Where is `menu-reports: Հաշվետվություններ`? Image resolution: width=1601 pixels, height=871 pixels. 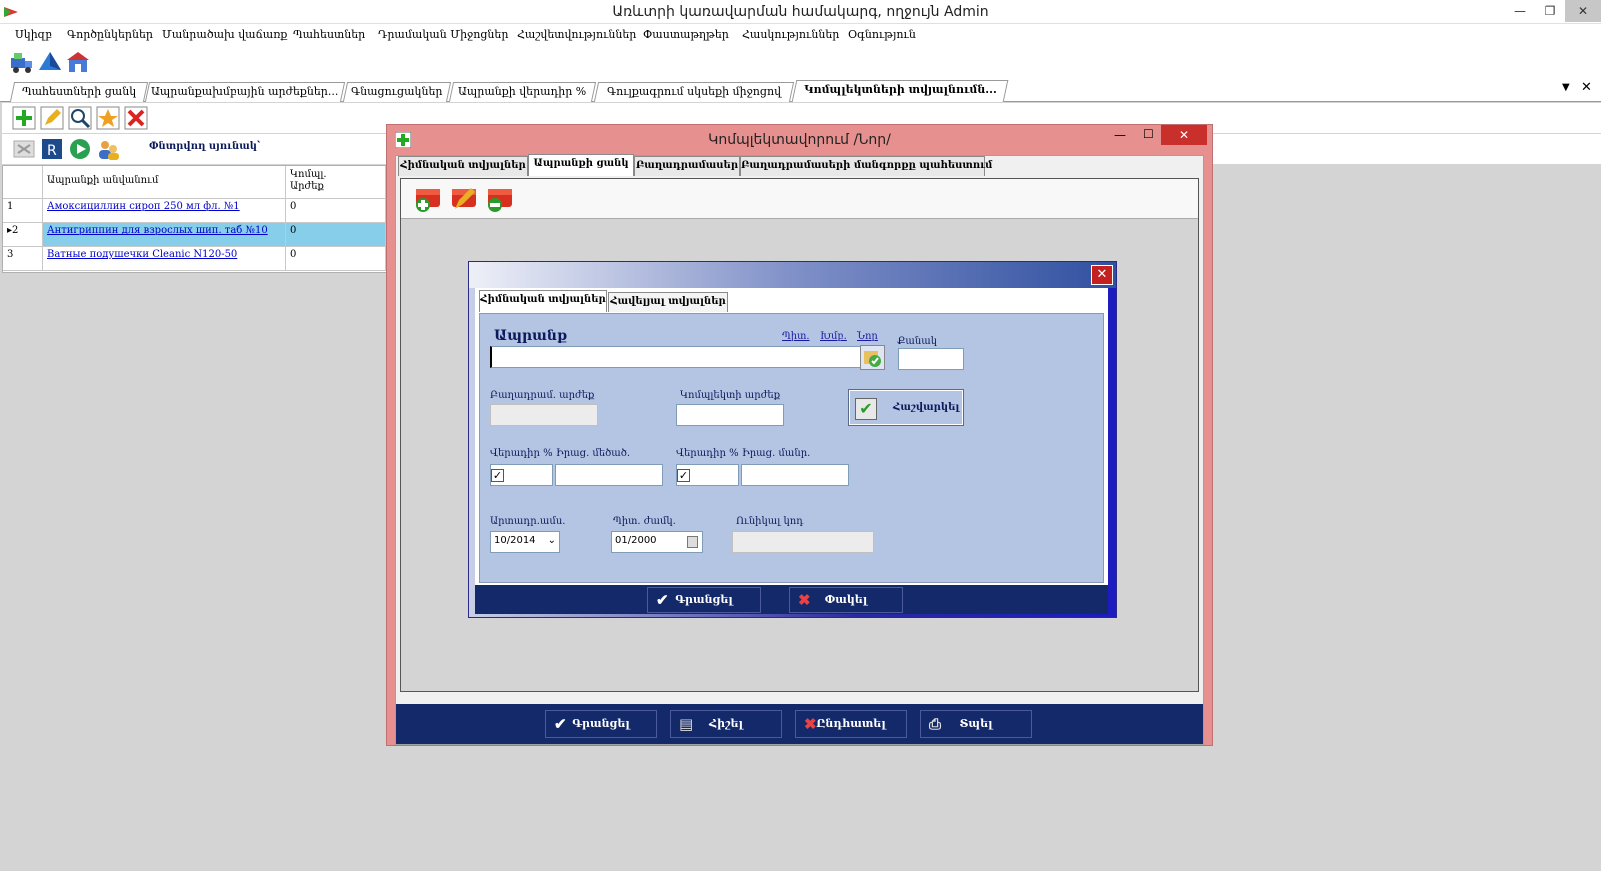 menu-reports: Հաշվետվություններ is located at coordinates (576, 34).